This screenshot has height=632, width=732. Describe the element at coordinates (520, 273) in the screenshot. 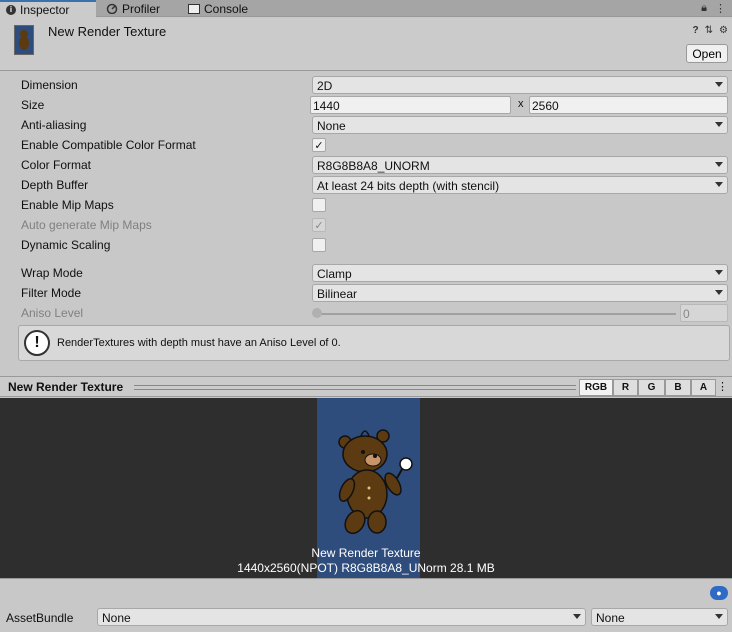

I see `wrap-mode-dropdown: Clamp` at that location.